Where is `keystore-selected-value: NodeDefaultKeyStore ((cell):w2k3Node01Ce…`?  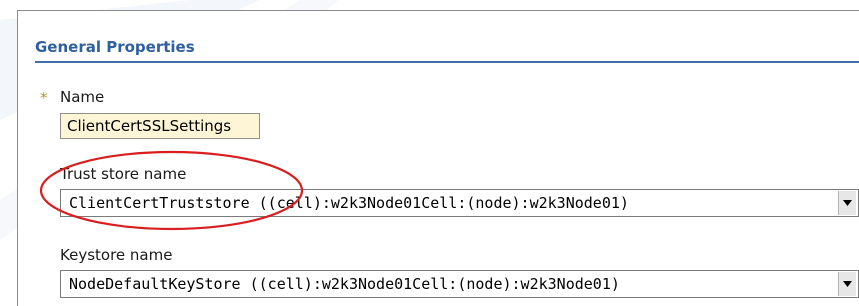
keystore-selected-value: NodeDefaultKeyStore ((cell):w2k3Node01Ce… is located at coordinates (344, 284).